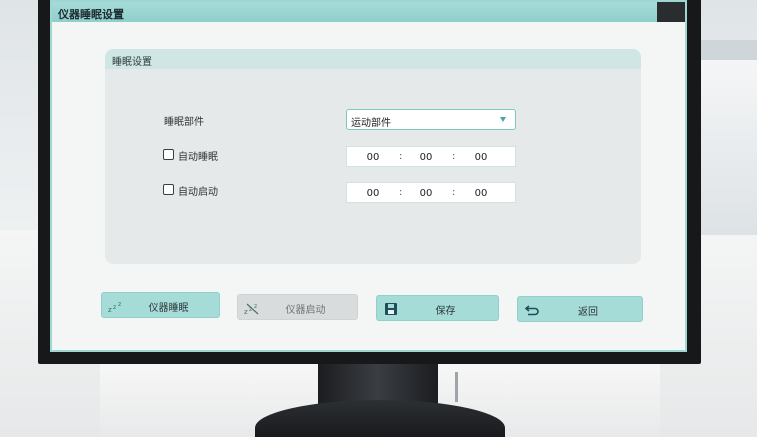 This screenshot has width=757, height=437. What do you see at coordinates (132, 62) in the screenshot?
I see `panel-title: 睡眠设置` at bounding box center [132, 62].